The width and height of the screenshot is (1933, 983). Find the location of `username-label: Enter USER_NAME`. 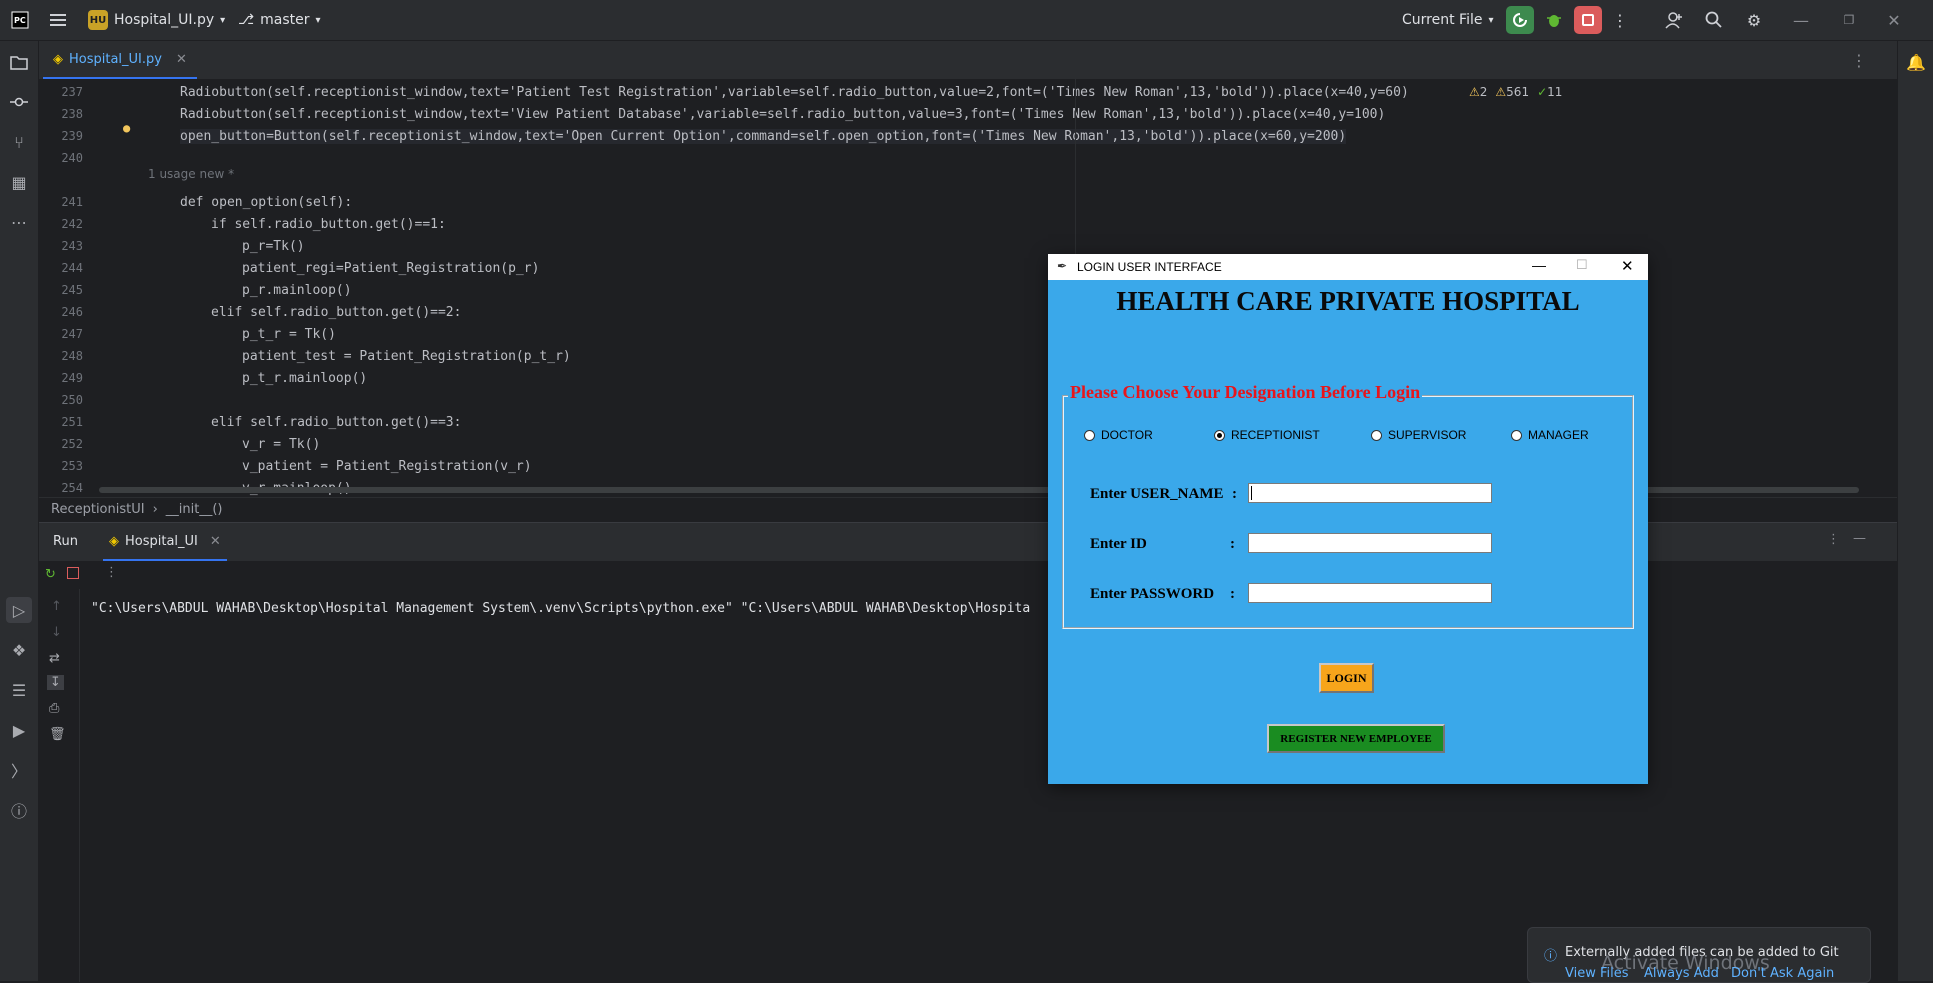

username-label: Enter USER_NAME is located at coordinates (1157, 494).